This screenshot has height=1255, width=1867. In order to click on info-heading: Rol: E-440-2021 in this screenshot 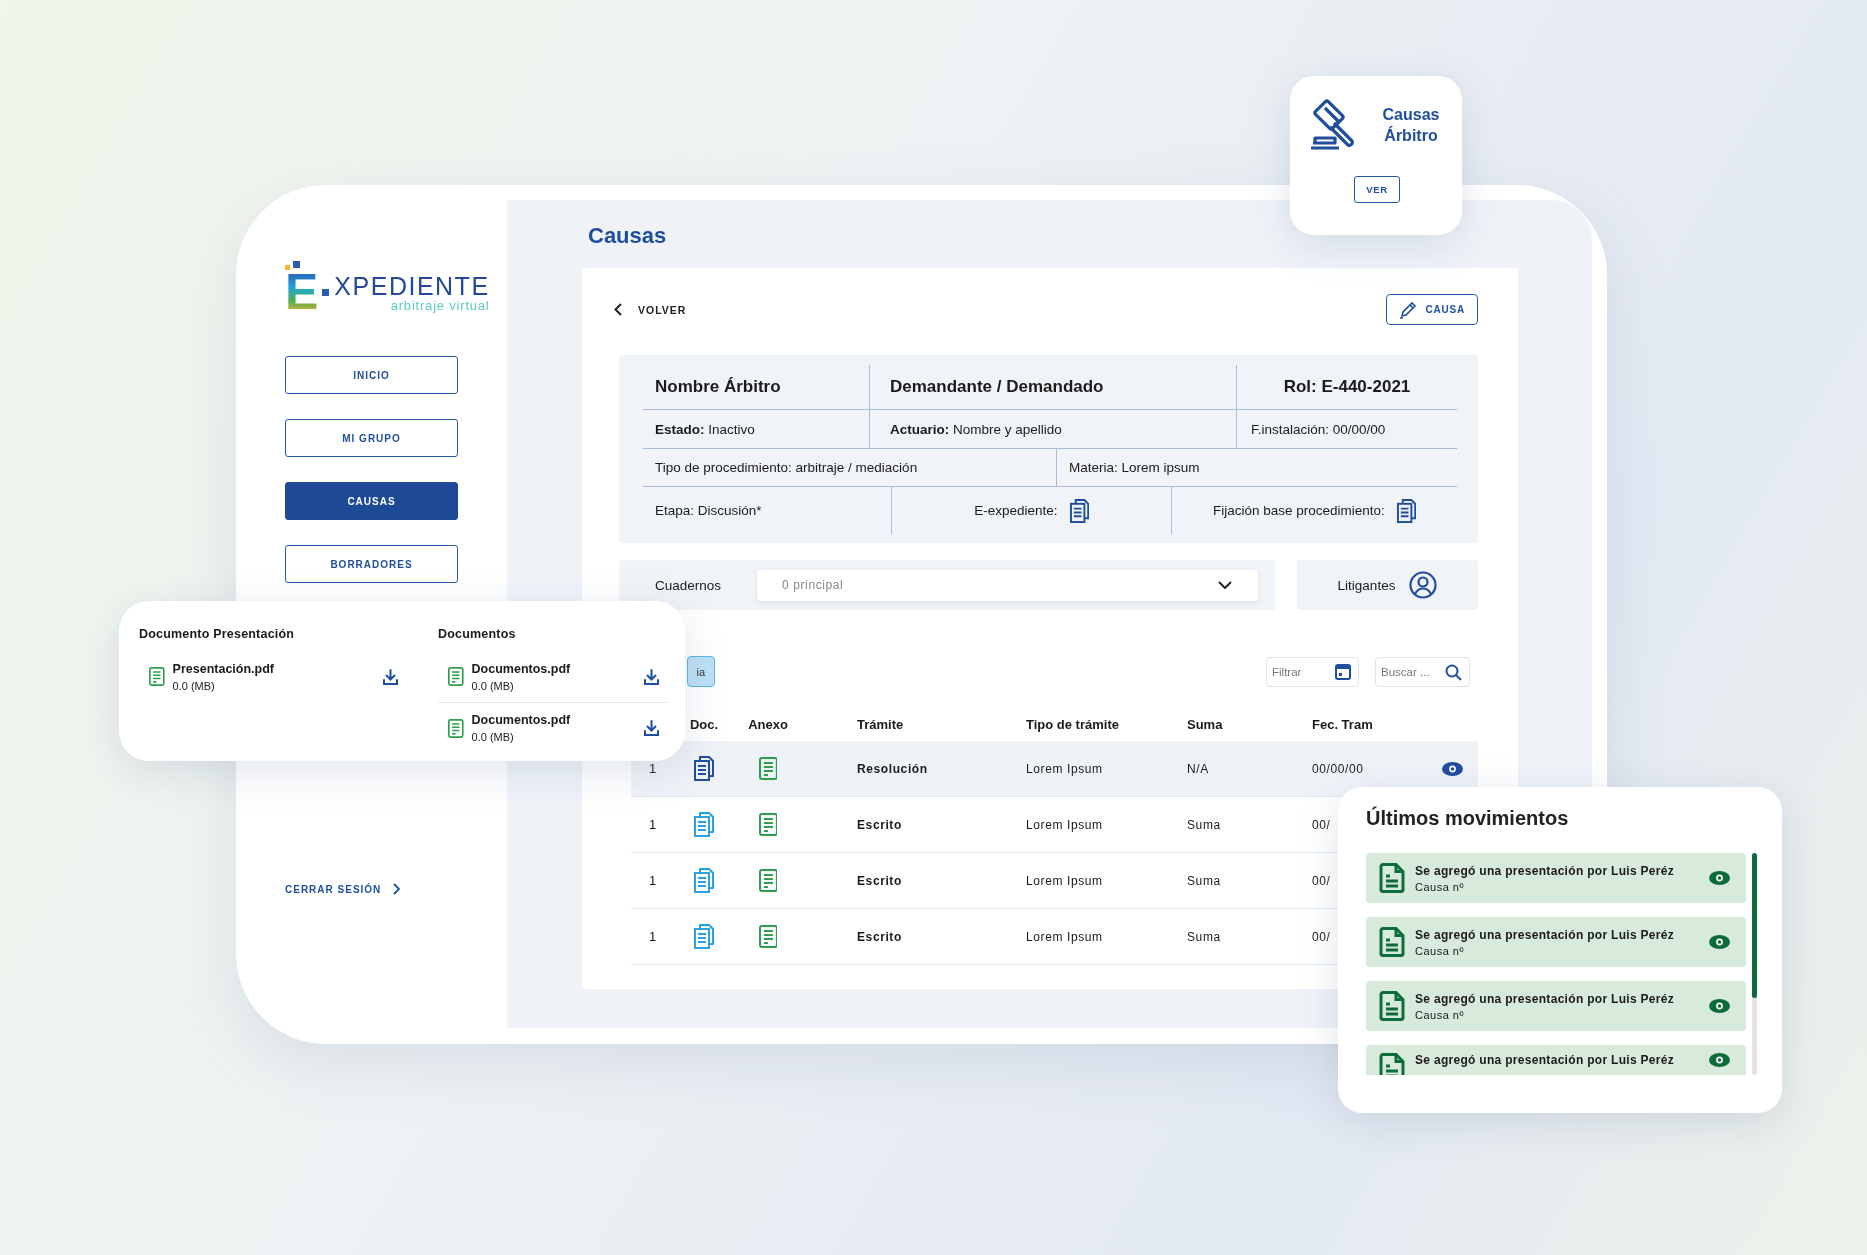, I will do `click(1347, 387)`.